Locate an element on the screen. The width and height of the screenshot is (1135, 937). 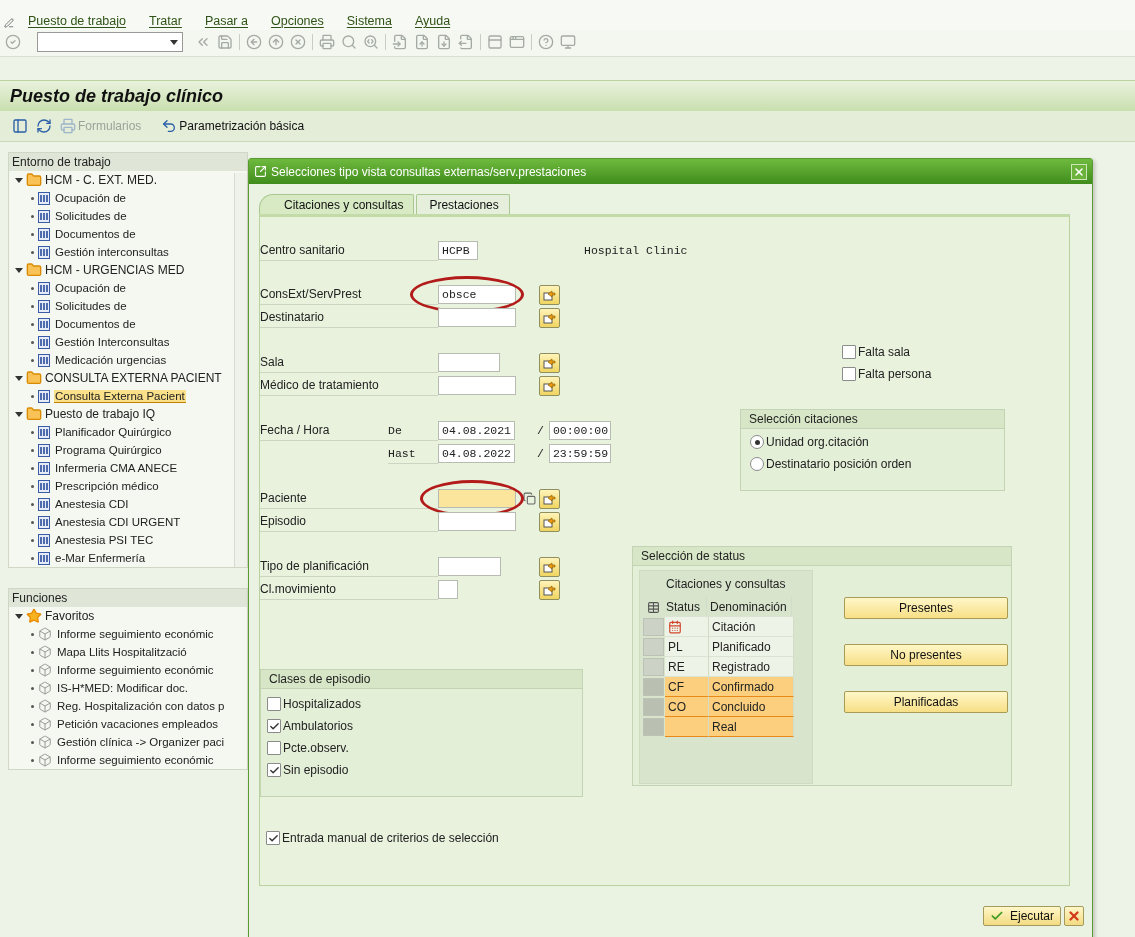
toolbar-button: Parametrización básica is located at coordinates (233, 126).